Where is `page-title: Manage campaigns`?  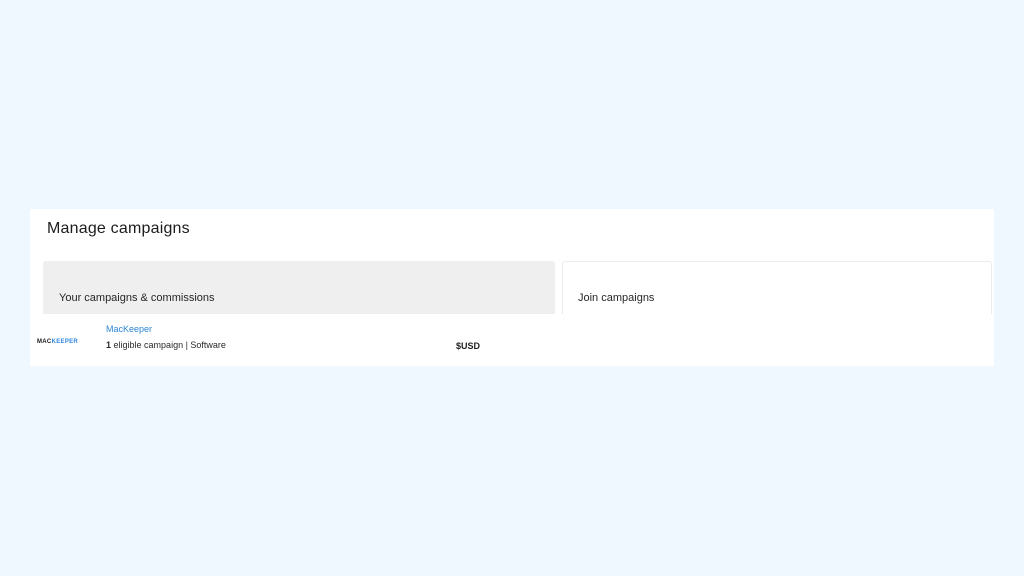 page-title: Manage campaigns is located at coordinates (118, 228).